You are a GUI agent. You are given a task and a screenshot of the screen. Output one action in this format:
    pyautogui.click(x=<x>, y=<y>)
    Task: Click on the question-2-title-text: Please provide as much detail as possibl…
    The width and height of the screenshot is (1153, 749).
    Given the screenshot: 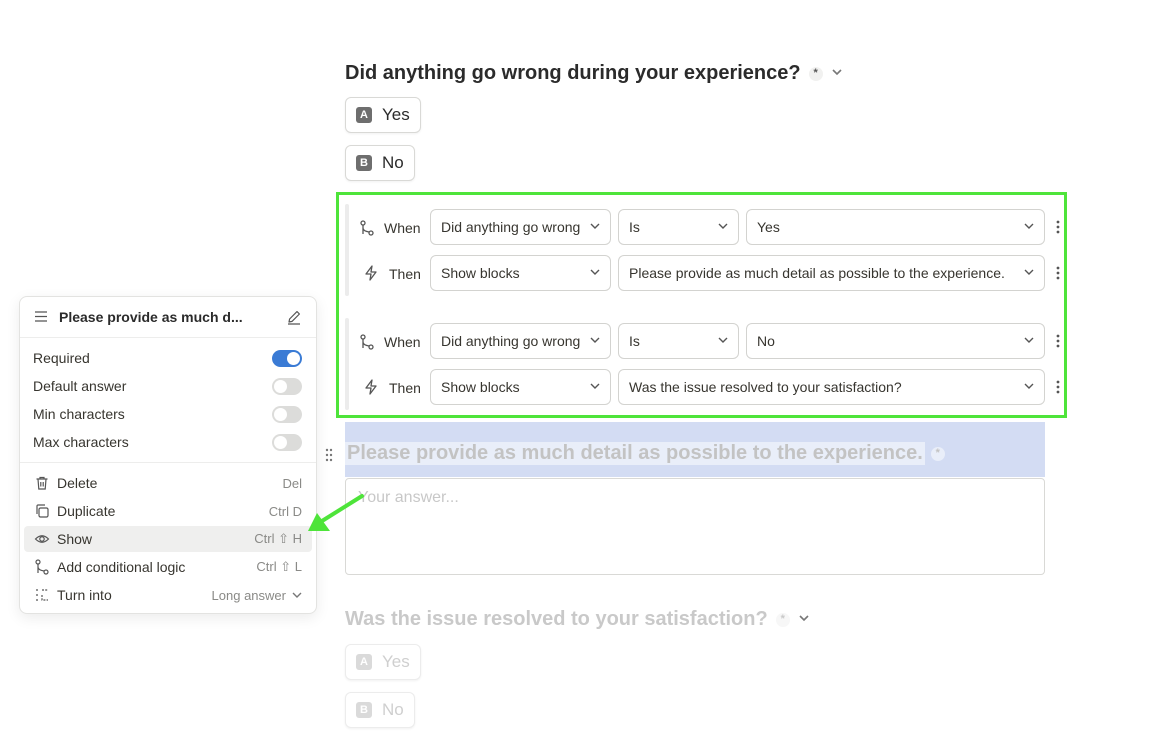 What is the action you would take?
    pyautogui.click(x=635, y=453)
    